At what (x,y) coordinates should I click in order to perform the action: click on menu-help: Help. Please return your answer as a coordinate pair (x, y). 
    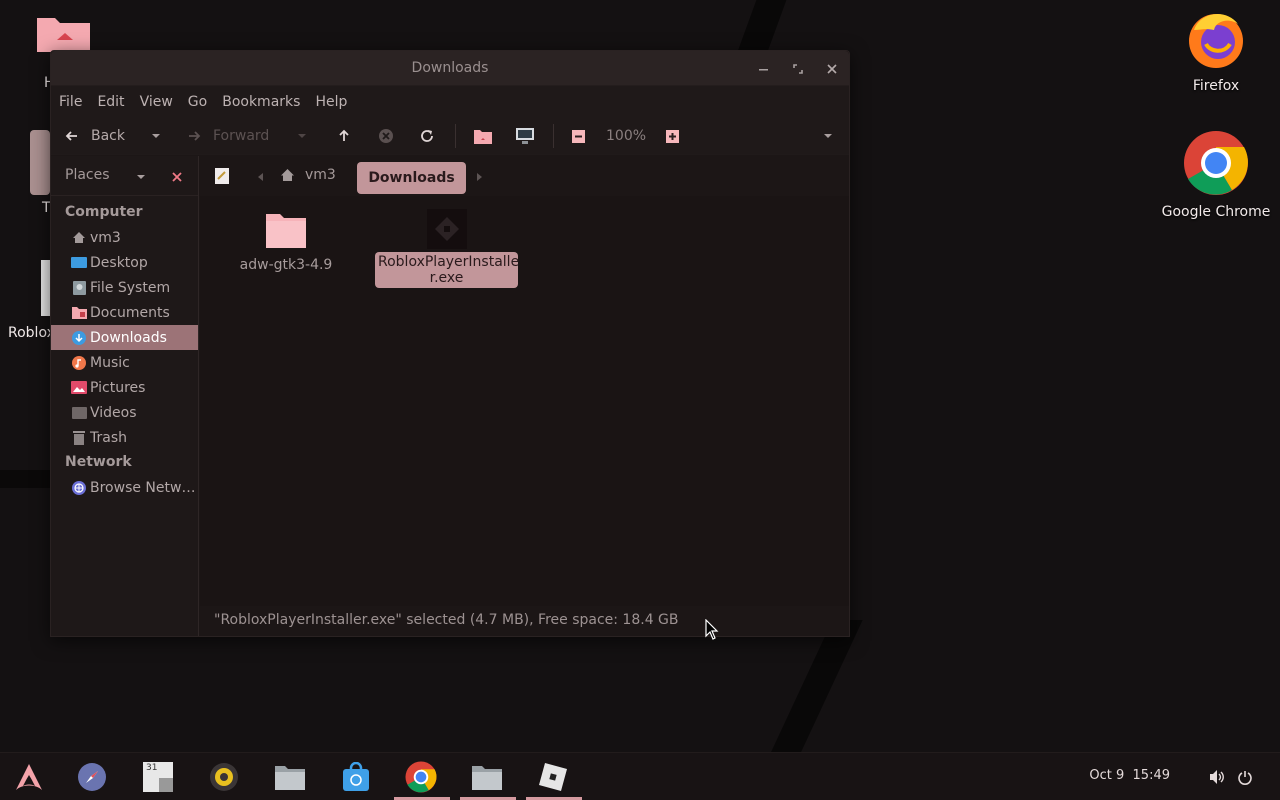
    Looking at the image, I should click on (331, 102).